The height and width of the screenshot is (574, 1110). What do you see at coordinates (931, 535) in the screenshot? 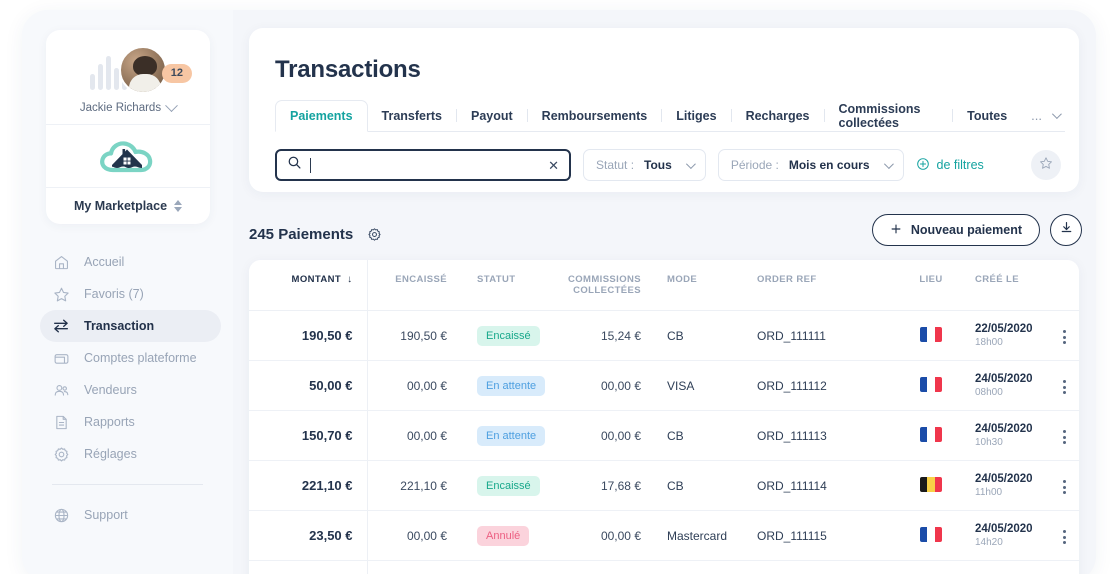
I see `cell-lieu` at bounding box center [931, 535].